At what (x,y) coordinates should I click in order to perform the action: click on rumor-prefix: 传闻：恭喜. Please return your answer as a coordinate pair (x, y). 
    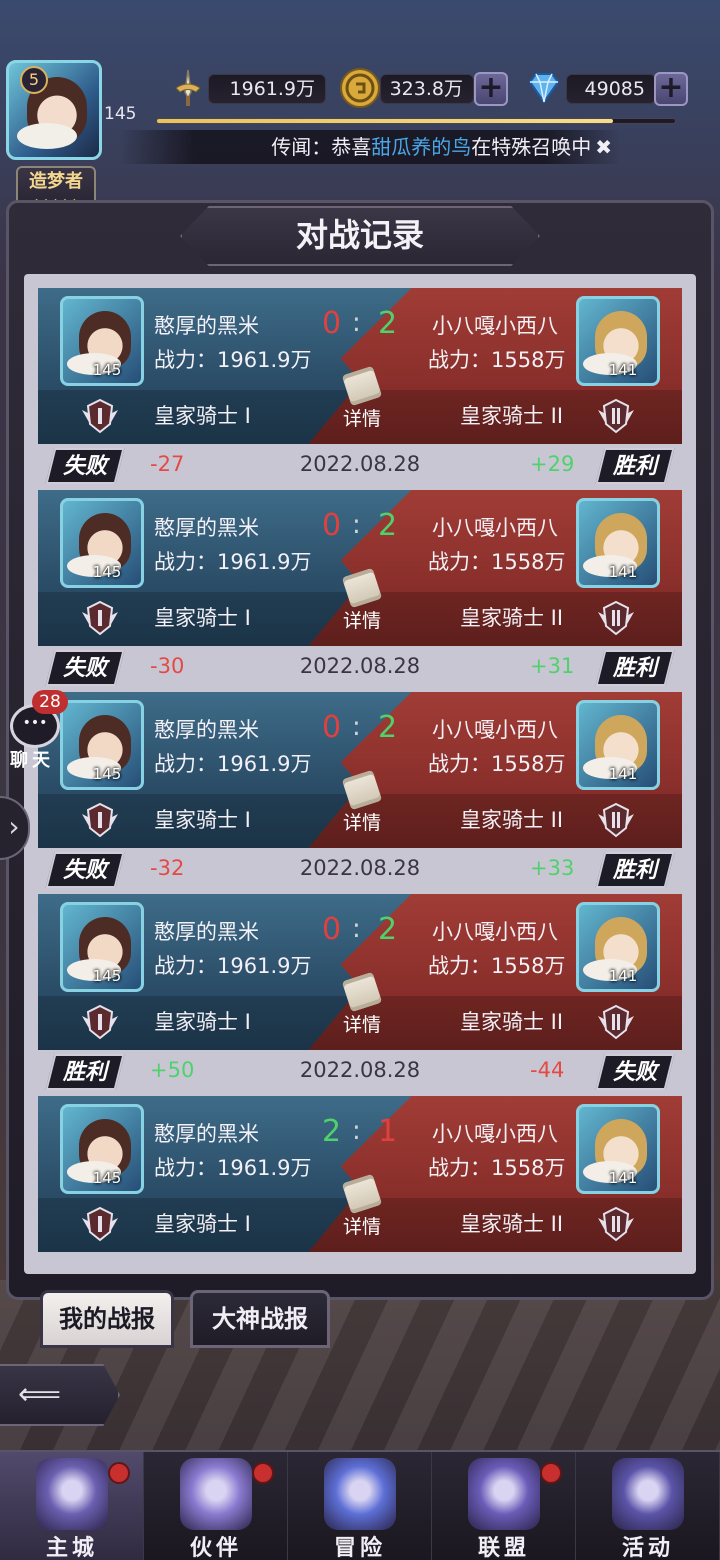
    Looking at the image, I should click on (321, 147).